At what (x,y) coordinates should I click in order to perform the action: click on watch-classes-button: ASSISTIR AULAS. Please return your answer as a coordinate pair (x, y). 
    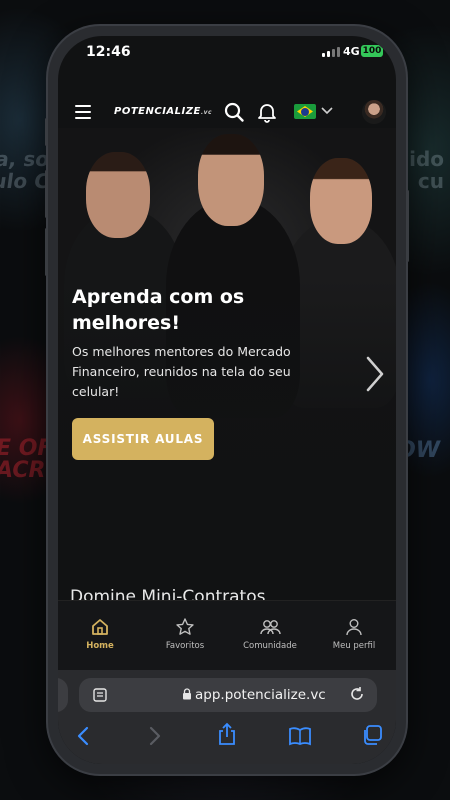
    Looking at the image, I should click on (143, 439).